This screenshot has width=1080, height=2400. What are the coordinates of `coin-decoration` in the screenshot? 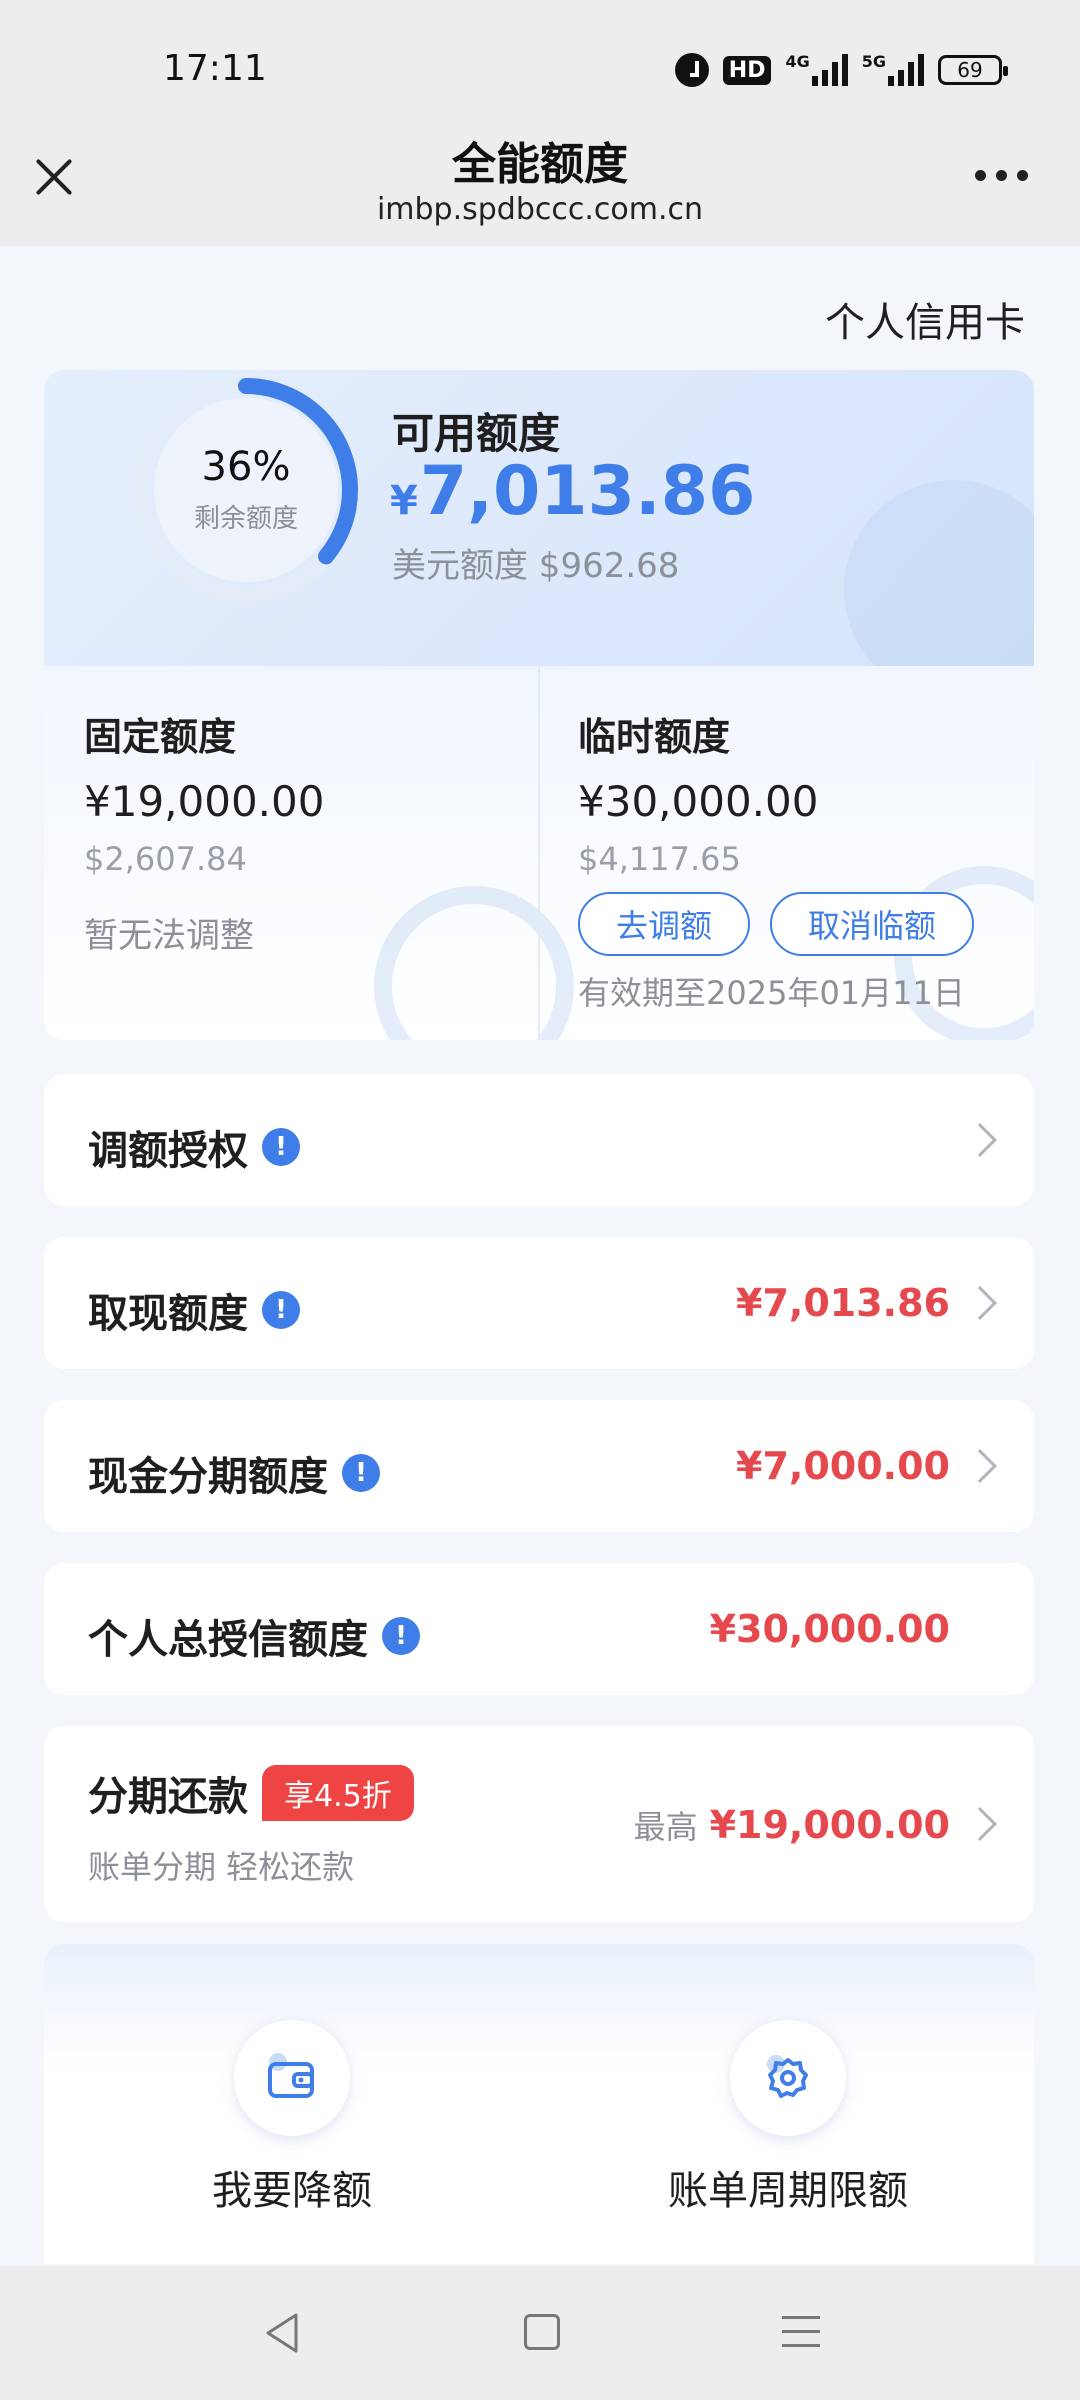 It's located at (474, 963).